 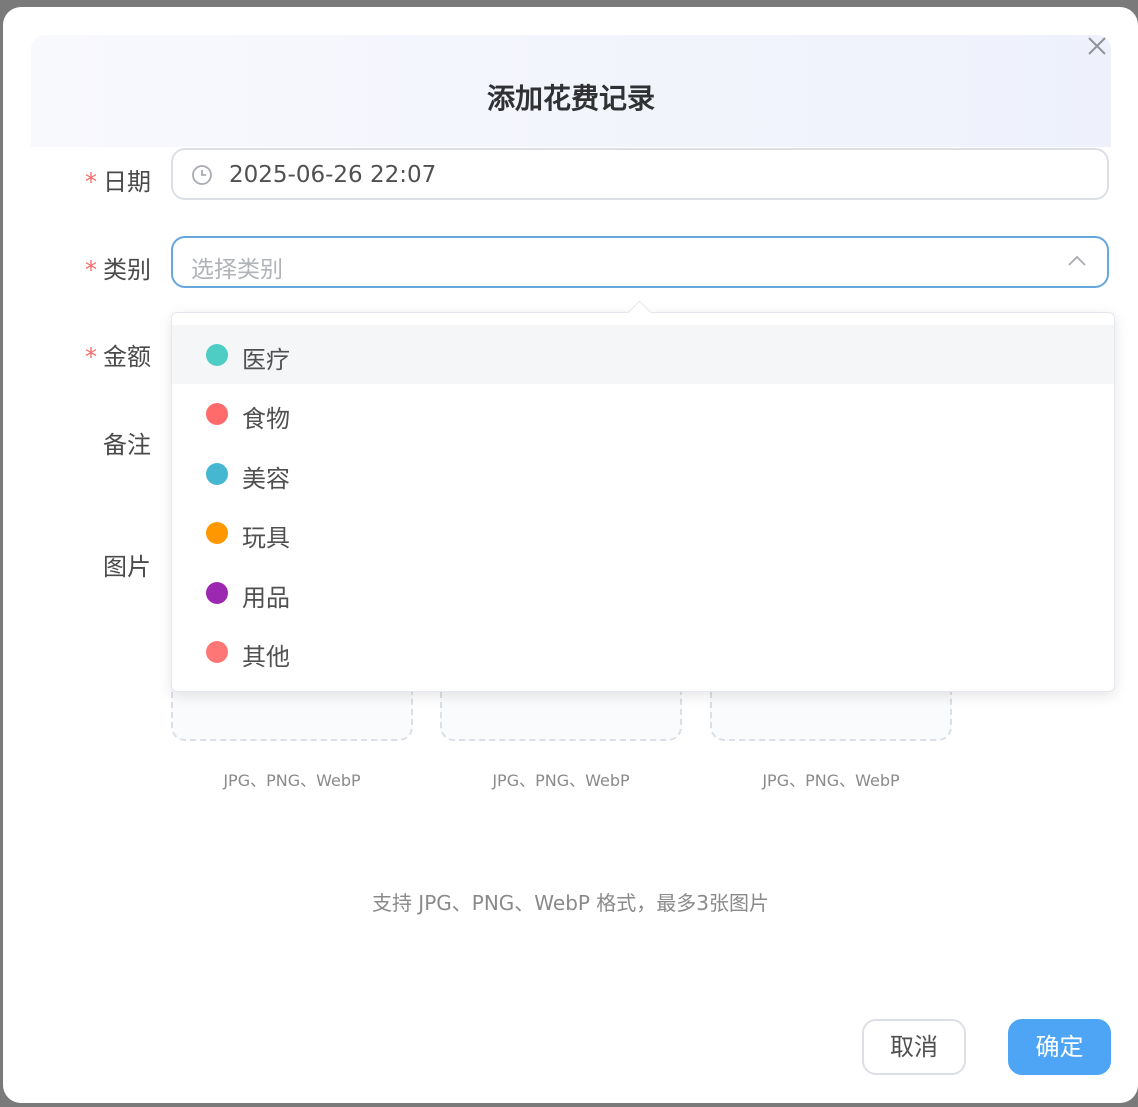 I want to click on cancel-button: 取消, so click(x=914, y=1047).